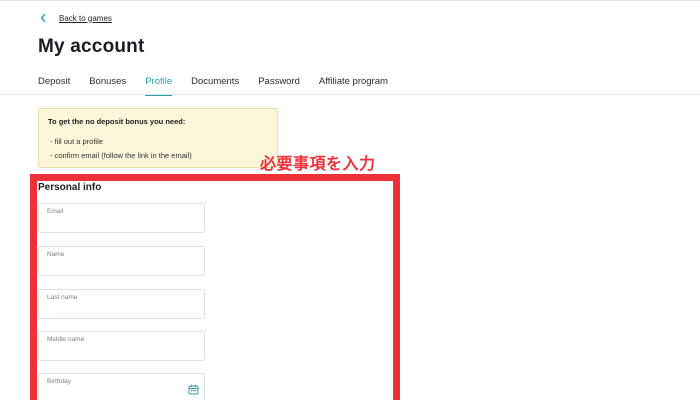 This screenshot has height=400, width=700. What do you see at coordinates (353, 84) in the screenshot?
I see `tab-affiliate-program: Affiliate program` at bounding box center [353, 84].